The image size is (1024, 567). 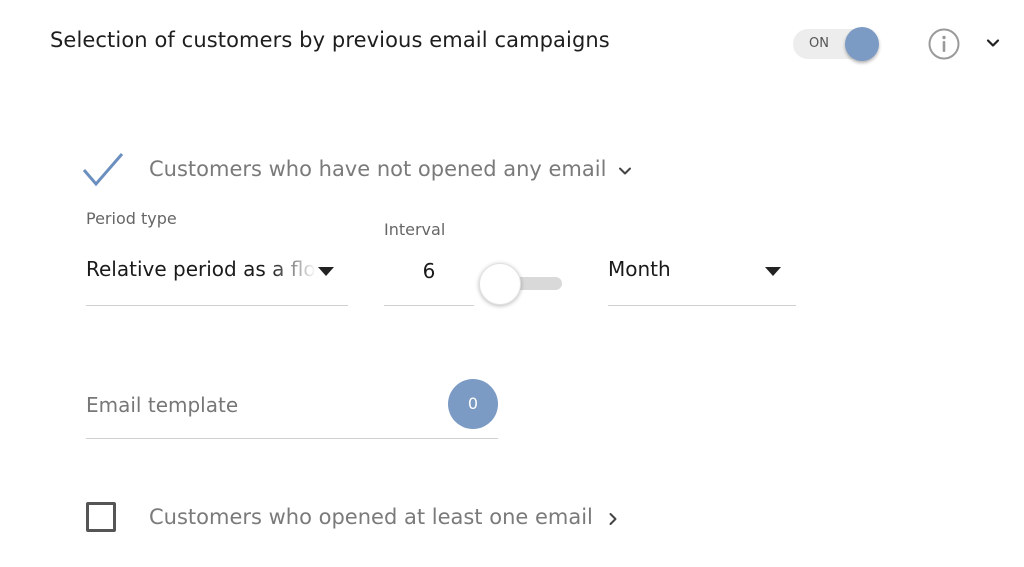 What do you see at coordinates (473, 404) in the screenshot?
I see `template-count-badge: 0` at bounding box center [473, 404].